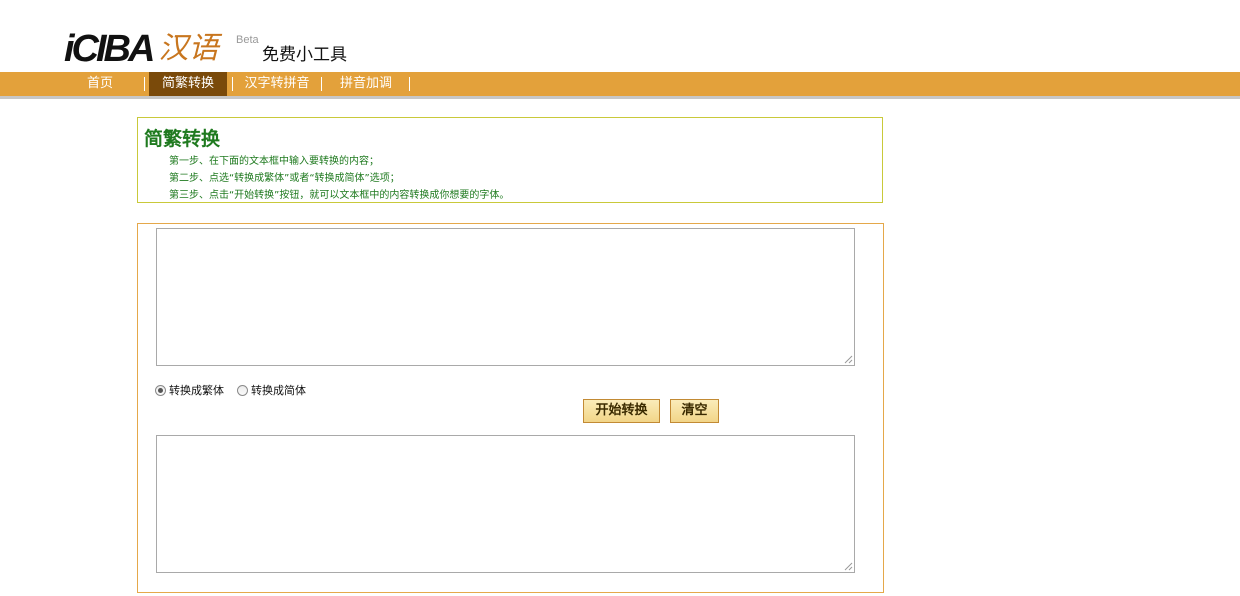  Describe the element at coordinates (620, 36) in the screenshot. I see `header: iCIBA 汉语 Beta 免费小工具` at that location.